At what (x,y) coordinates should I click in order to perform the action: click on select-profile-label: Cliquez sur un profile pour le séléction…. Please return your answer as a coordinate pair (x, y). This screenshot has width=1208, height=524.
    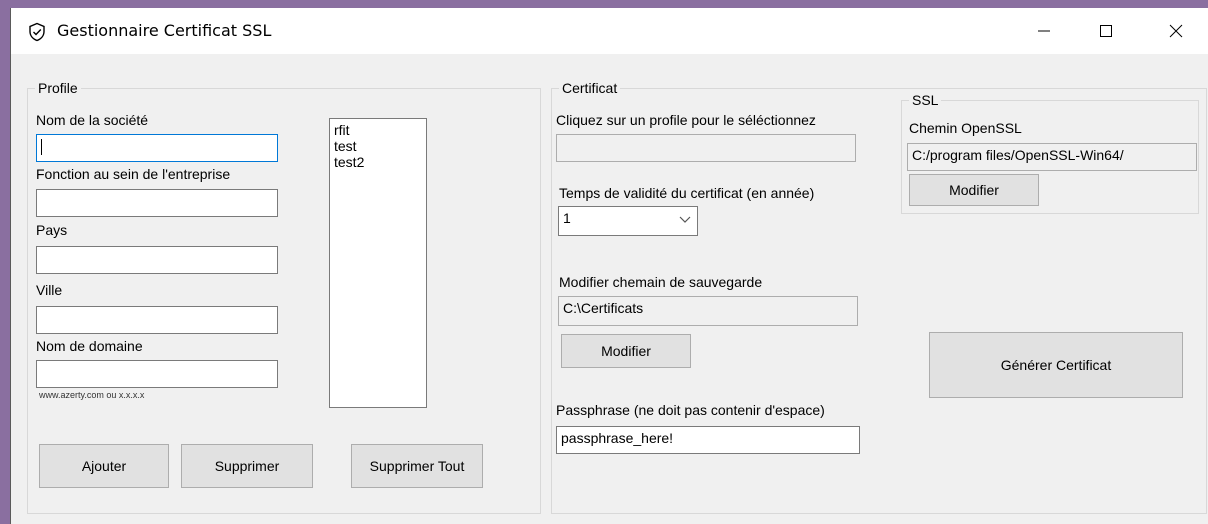
    Looking at the image, I should click on (686, 120).